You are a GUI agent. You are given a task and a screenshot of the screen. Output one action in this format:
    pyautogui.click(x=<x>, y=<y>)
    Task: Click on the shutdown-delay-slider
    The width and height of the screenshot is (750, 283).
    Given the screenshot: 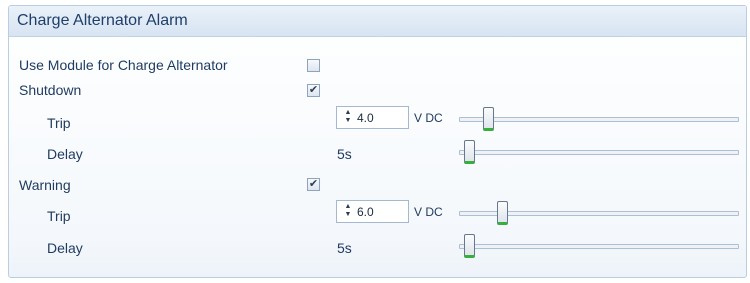 What is the action you would take?
    pyautogui.click(x=599, y=152)
    